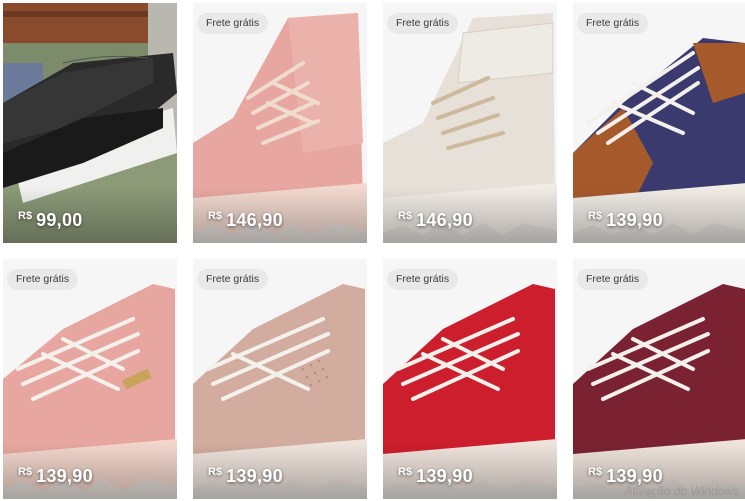  What do you see at coordinates (90, 123) in the screenshot?
I see `product-card: R$ 99,00` at bounding box center [90, 123].